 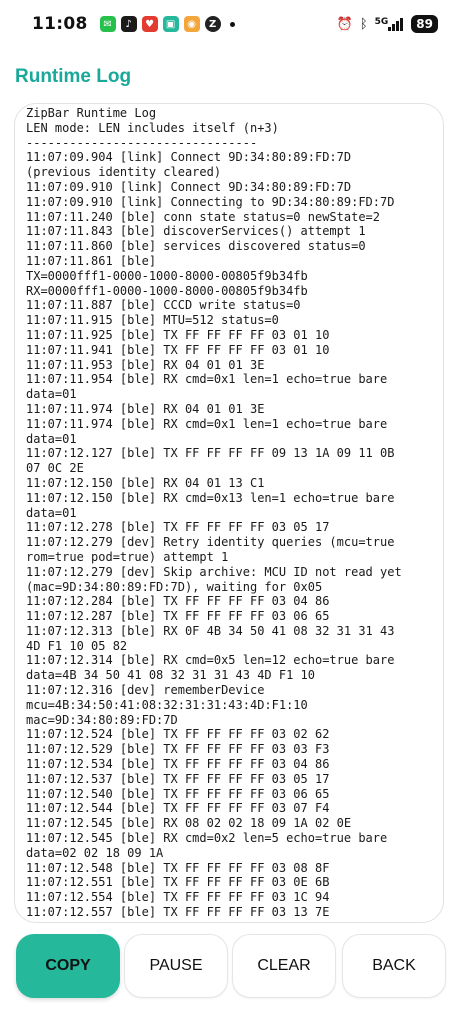 I want to click on pinduoduo-icon: ♥, so click(x=149, y=24).